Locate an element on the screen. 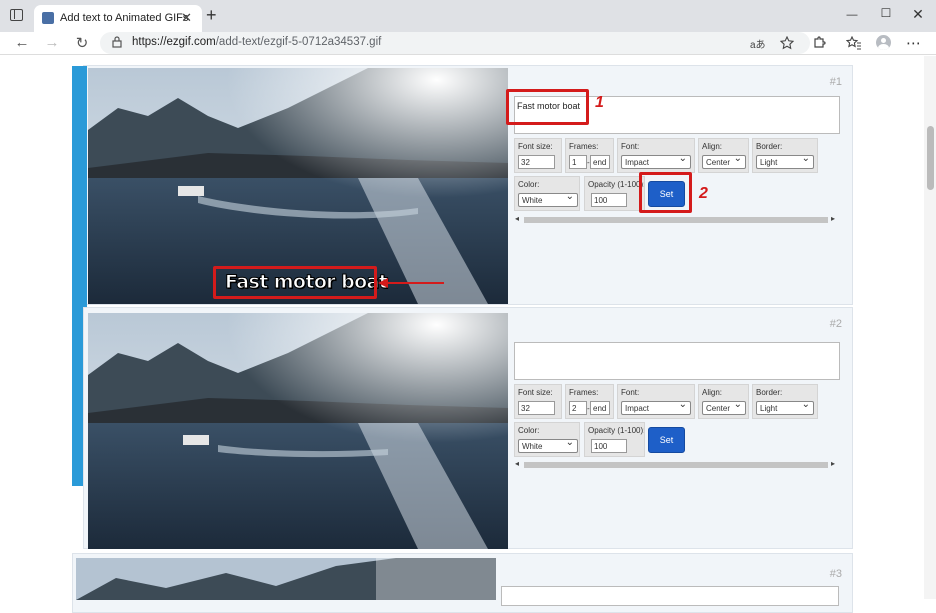  browser-tab: Add text to Animated GIFs ✕ is located at coordinates (118, 18).